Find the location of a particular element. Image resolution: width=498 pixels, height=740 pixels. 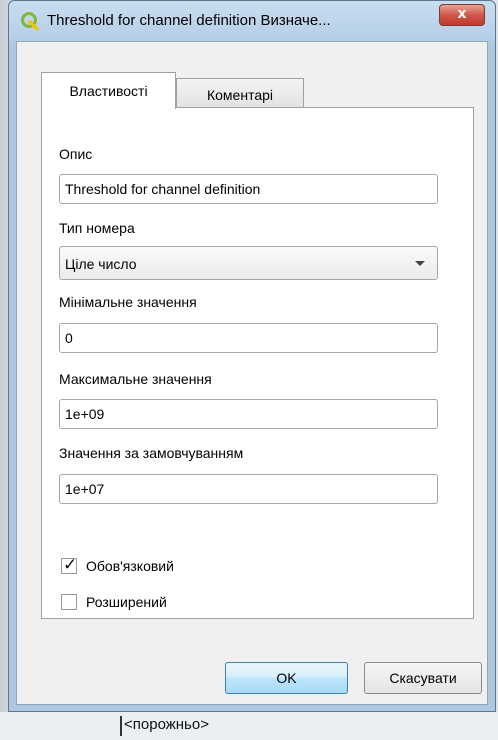

qgis-logo-icon is located at coordinates (30, 21).